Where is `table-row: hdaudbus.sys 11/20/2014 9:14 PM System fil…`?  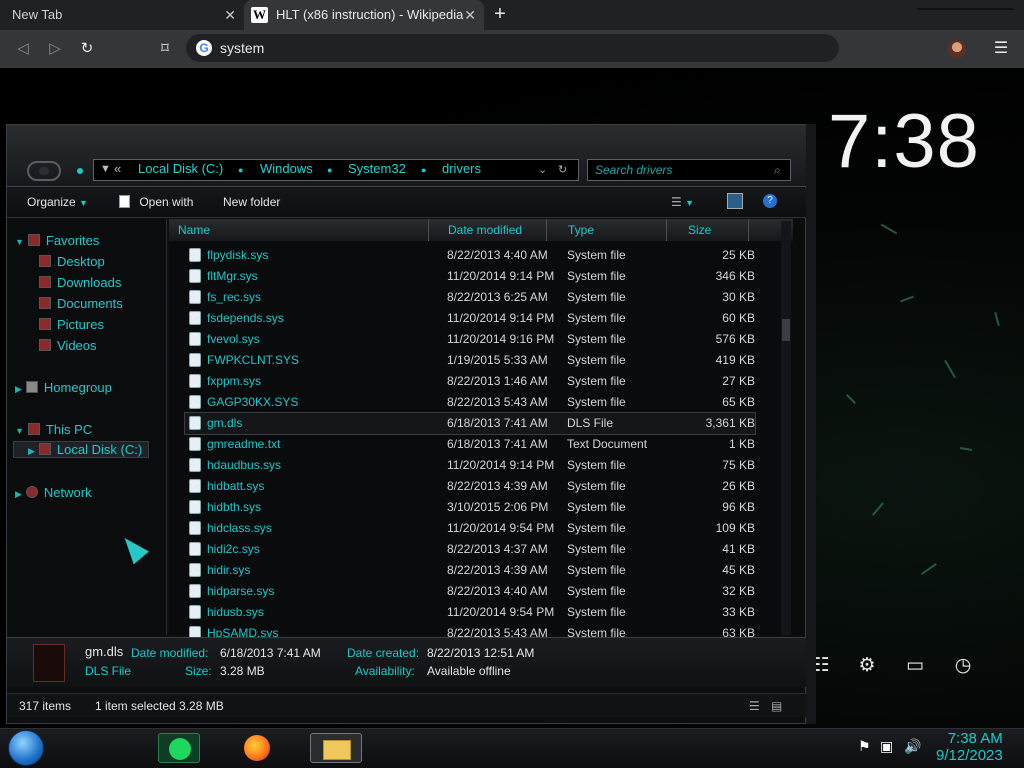 table-row: hdaudbus.sys 11/20/2014 9:14 PM System fil… is located at coordinates (470, 465).